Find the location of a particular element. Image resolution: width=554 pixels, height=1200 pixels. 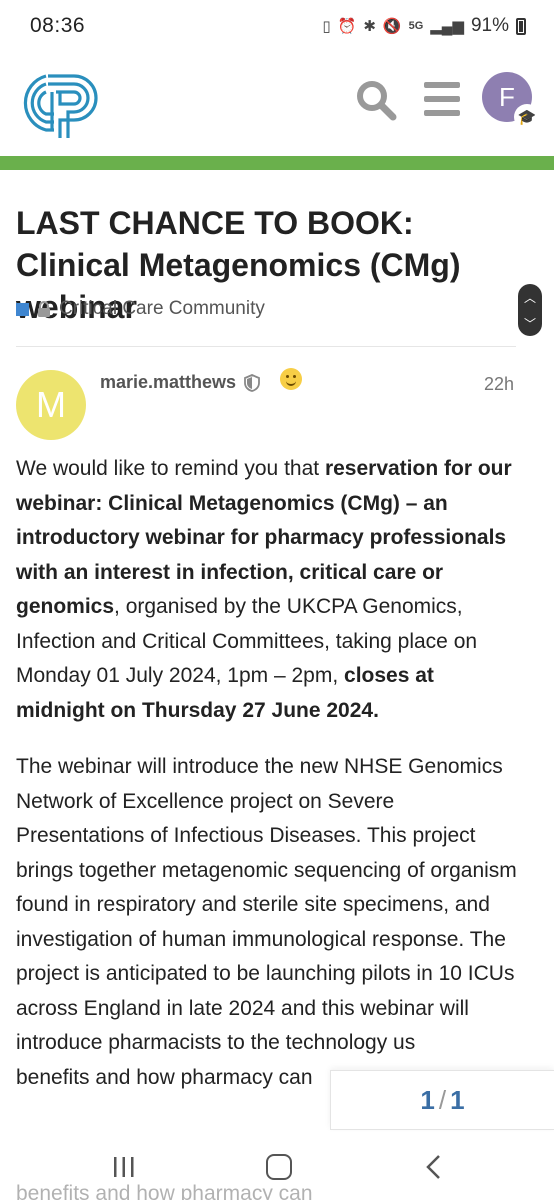

paragraph-text: benefits and how pharmacy can is located at coordinates (164, 1077).